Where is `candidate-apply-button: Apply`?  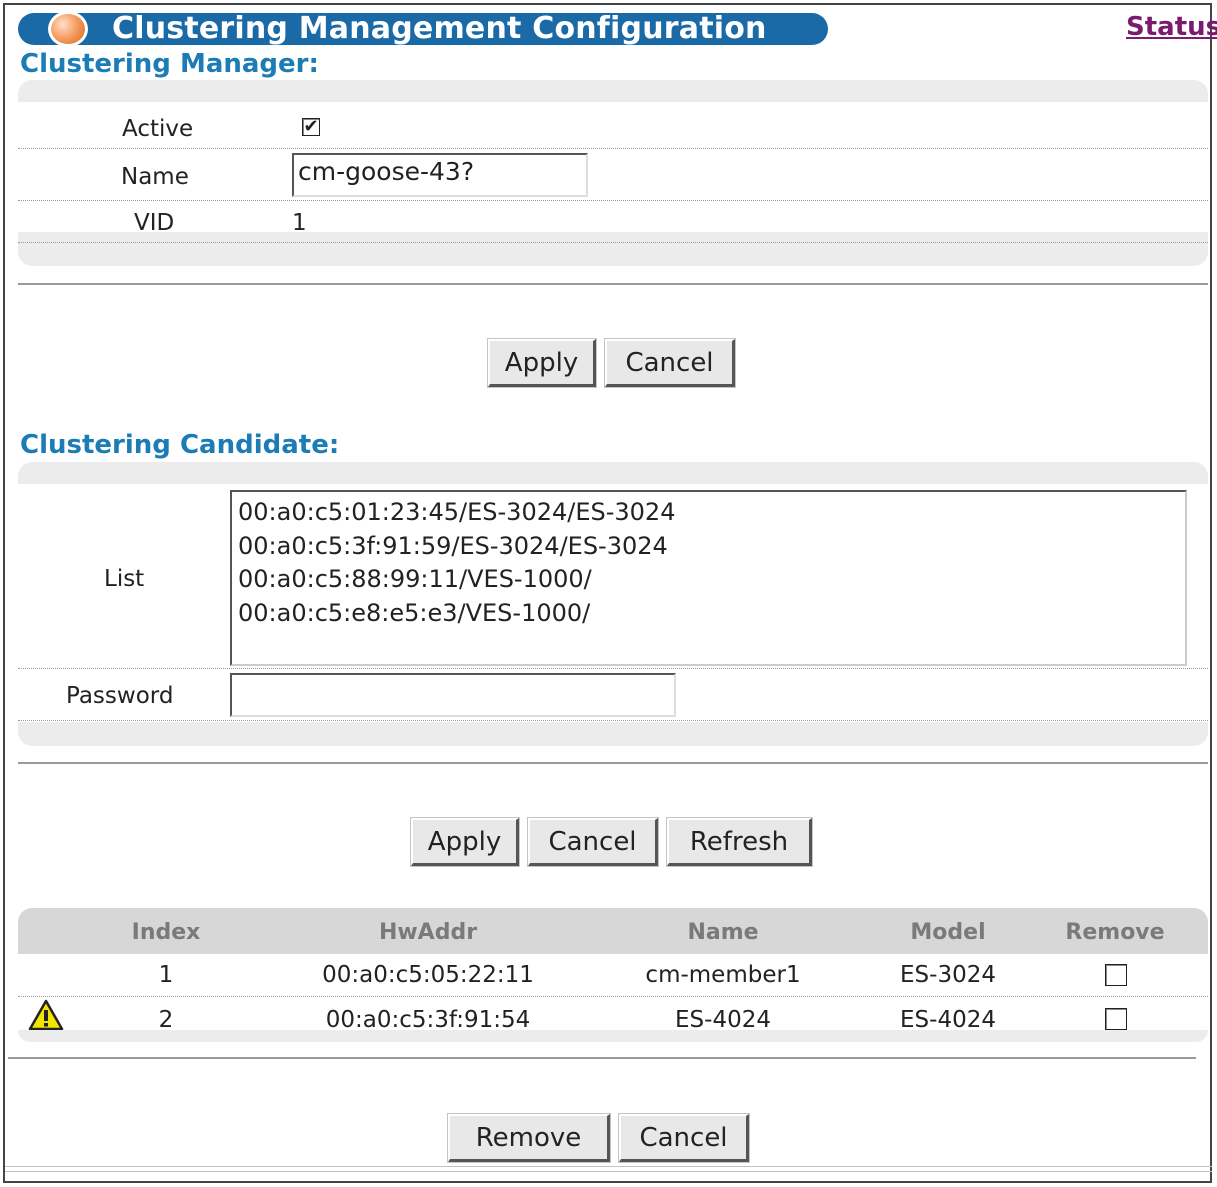
candidate-apply-button: Apply is located at coordinates (465, 842).